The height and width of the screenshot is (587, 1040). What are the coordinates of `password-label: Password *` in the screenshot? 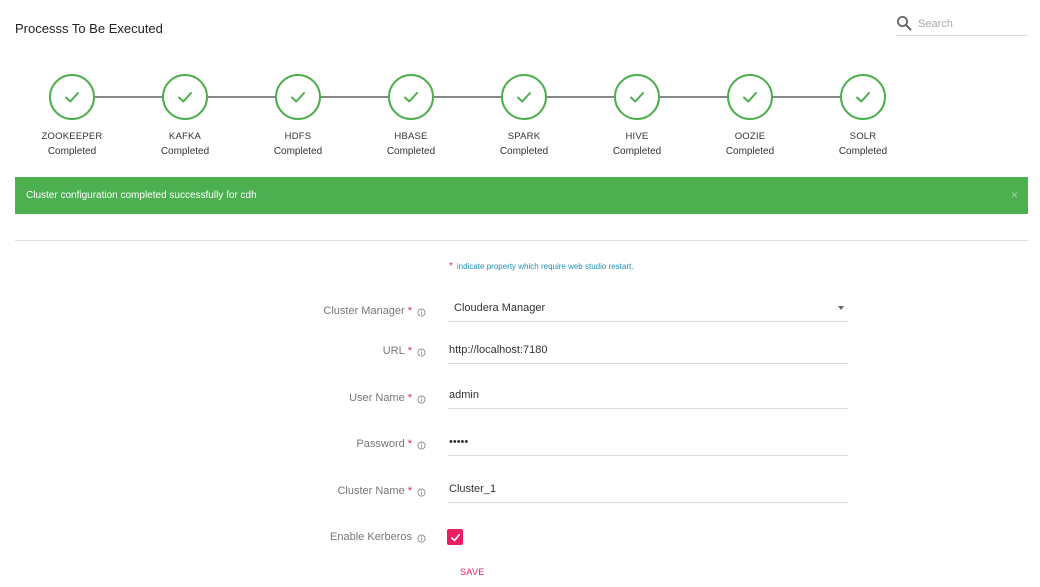 It's located at (384, 444).